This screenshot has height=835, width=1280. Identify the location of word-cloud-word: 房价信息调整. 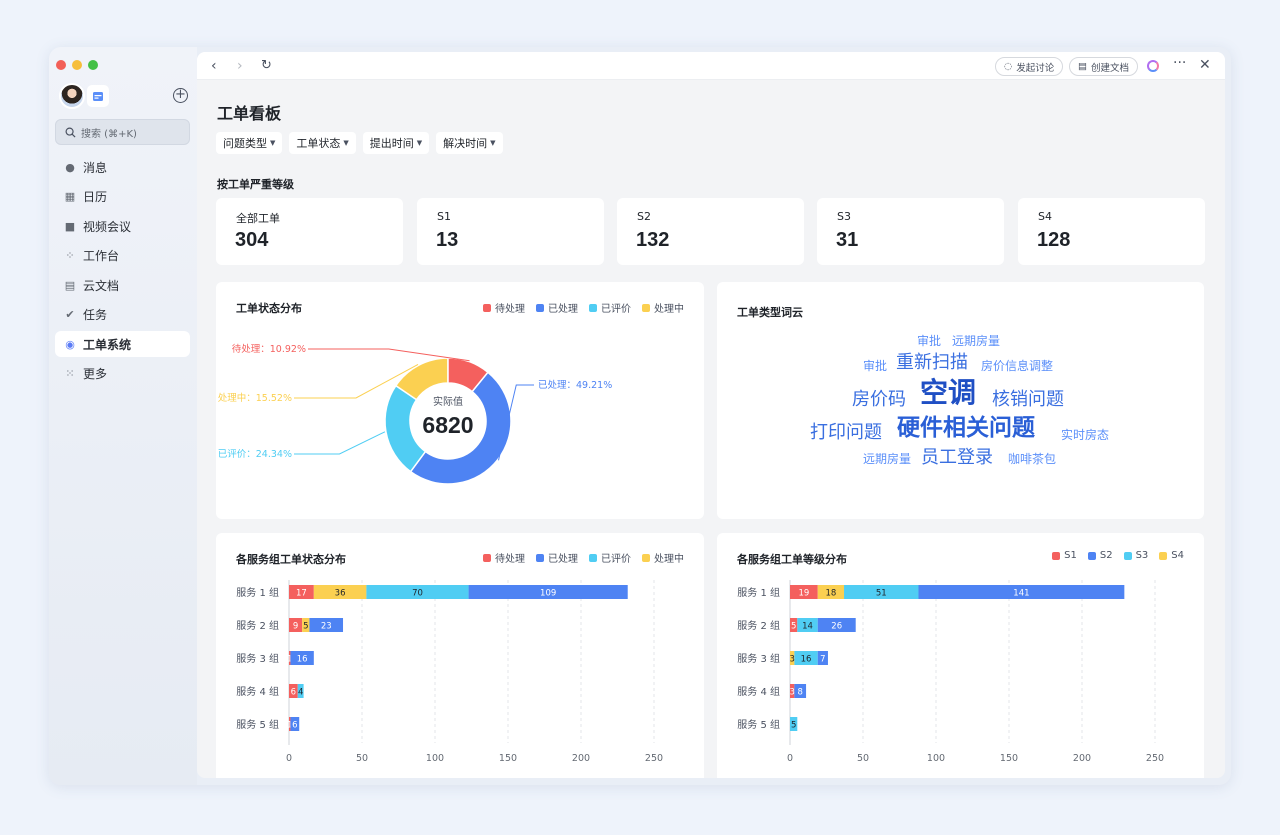
(1017, 365).